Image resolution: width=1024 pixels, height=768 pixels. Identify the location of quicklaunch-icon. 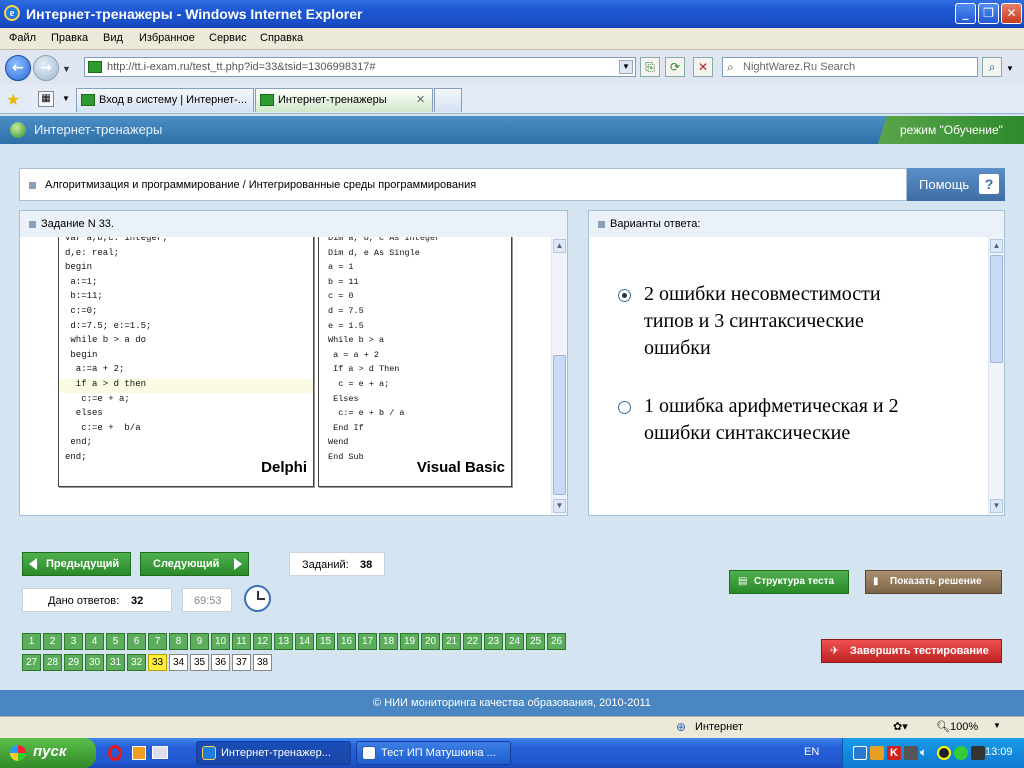
(139, 753).